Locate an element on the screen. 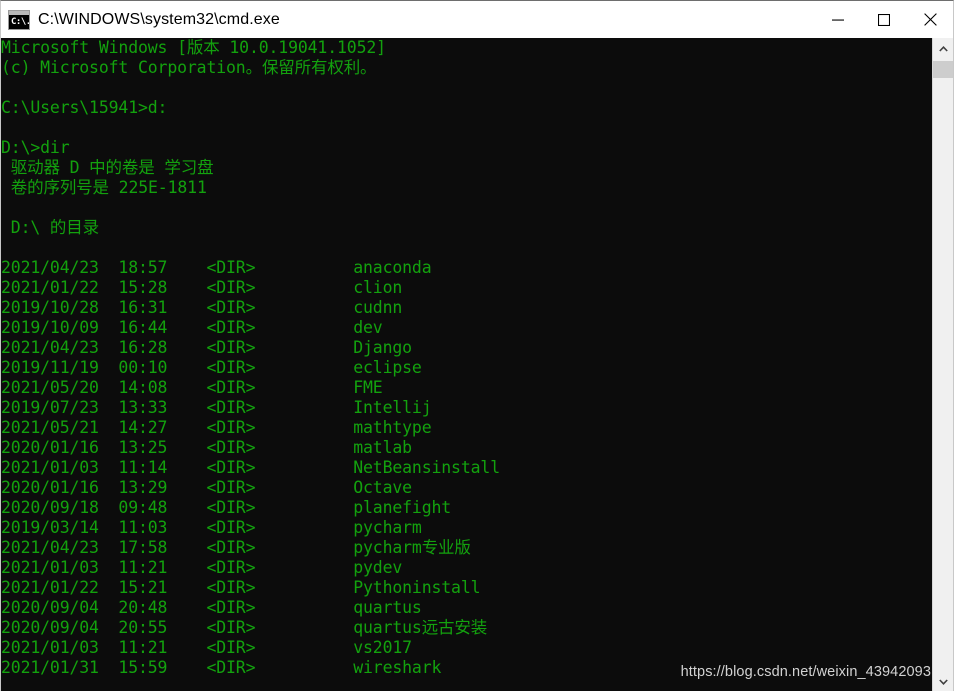 The height and width of the screenshot is (691, 954). console-line: (c) Microsoft Corporation。保留所有权利。 is located at coordinates (189, 67).